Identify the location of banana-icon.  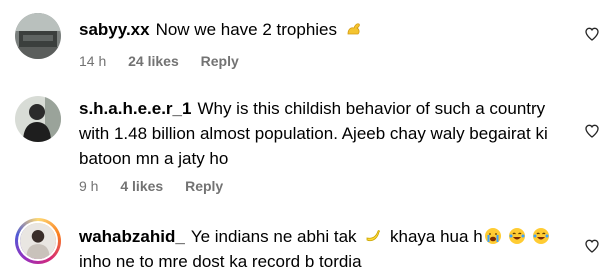
(373, 236).